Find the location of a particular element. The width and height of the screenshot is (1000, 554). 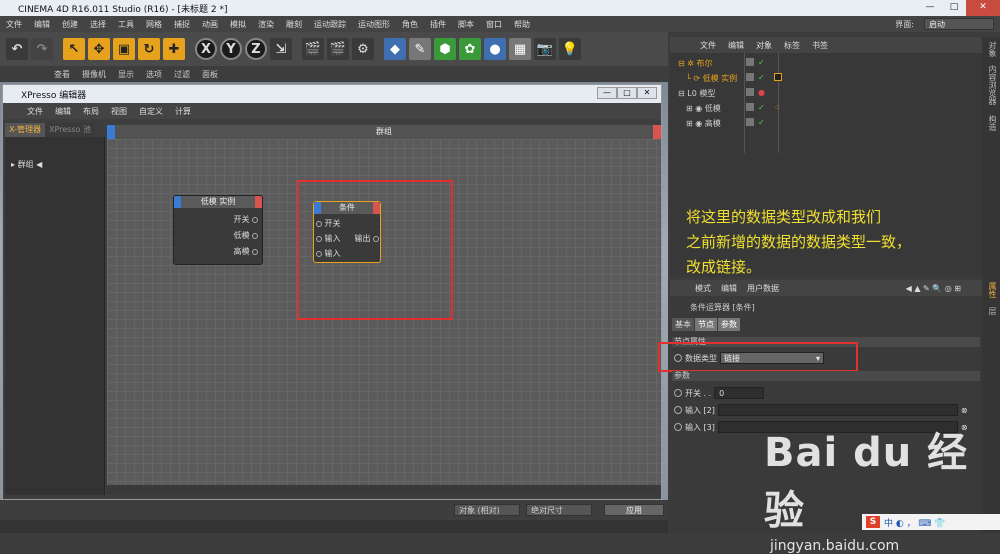

render-picture-viewer-icon: 🎬 is located at coordinates (338, 49).